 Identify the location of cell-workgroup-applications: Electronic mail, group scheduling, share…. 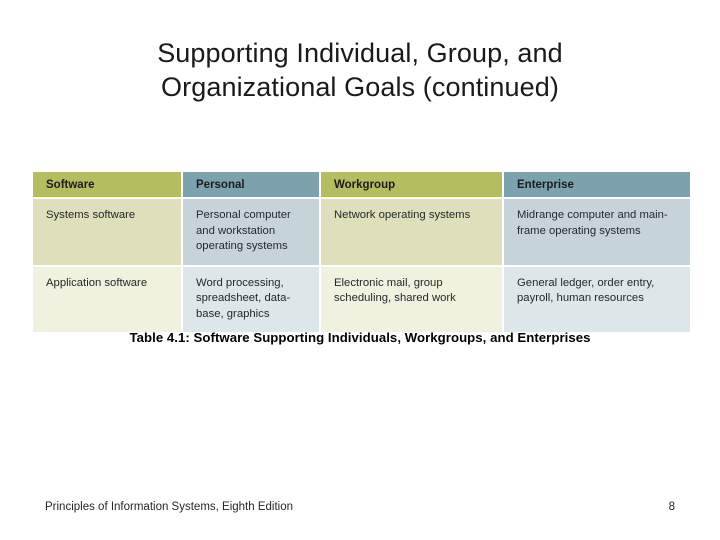
(412, 298).